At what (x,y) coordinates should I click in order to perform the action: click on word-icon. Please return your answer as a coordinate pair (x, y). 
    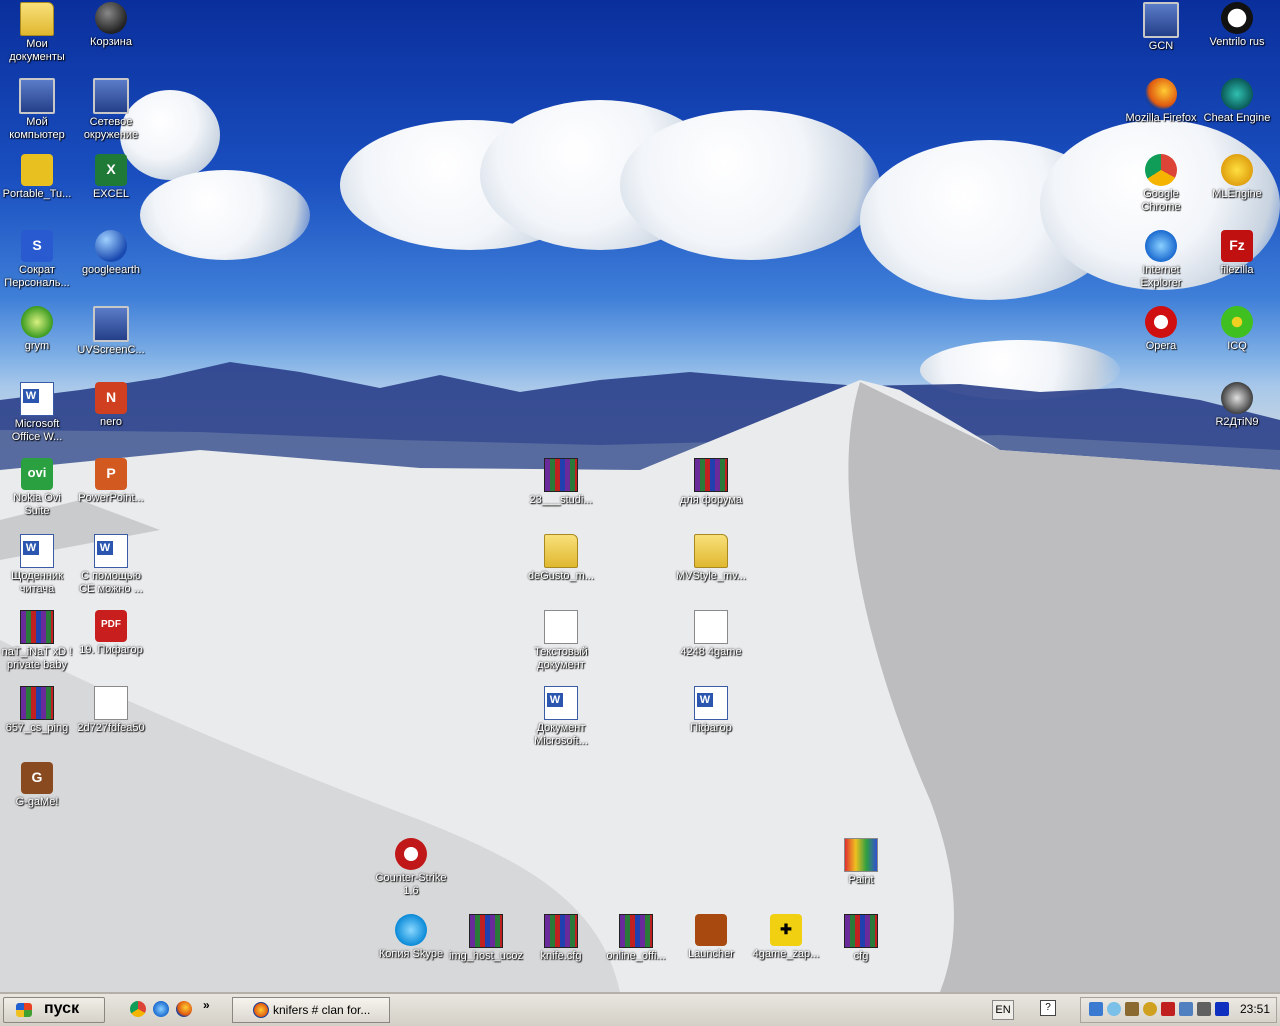
    Looking at the image, I should click on (37, 399).